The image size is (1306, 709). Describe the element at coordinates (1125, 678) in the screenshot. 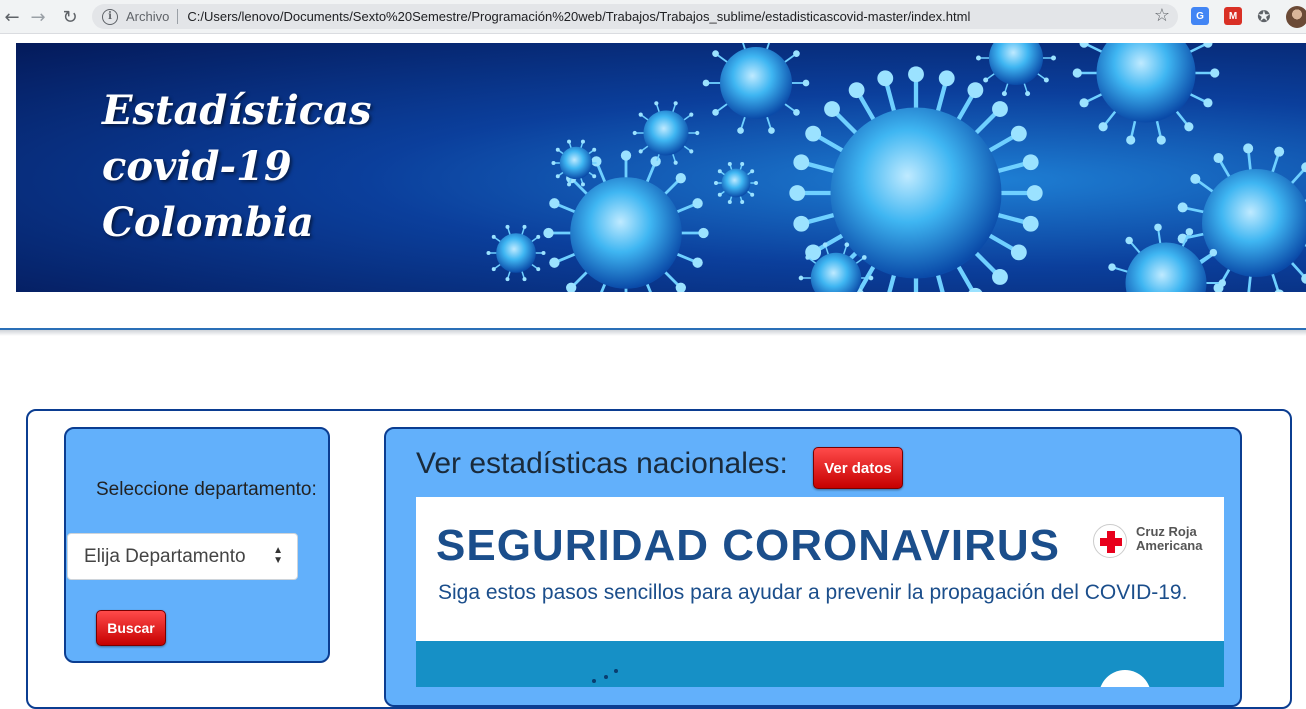

I see `band-circle` at that location.